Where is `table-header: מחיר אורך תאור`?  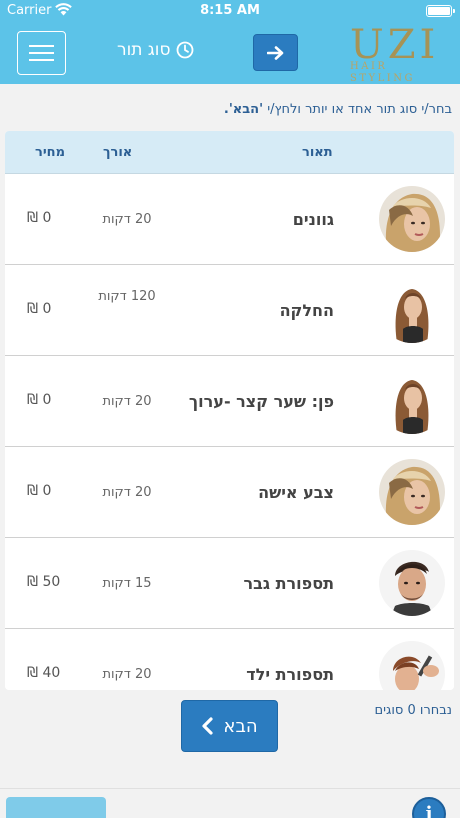 table-header: מחיר אורך תאור is located at coordinates (229, 152).